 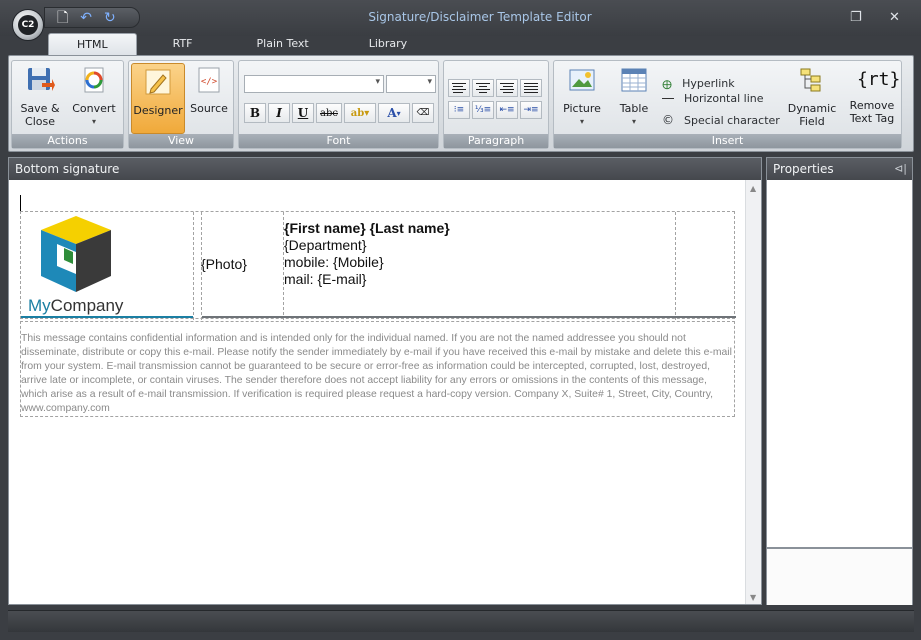 What do you see at coordinates (314, 84) in the screenshot?
I see `font-family-select` at bounding box center [314, 84].